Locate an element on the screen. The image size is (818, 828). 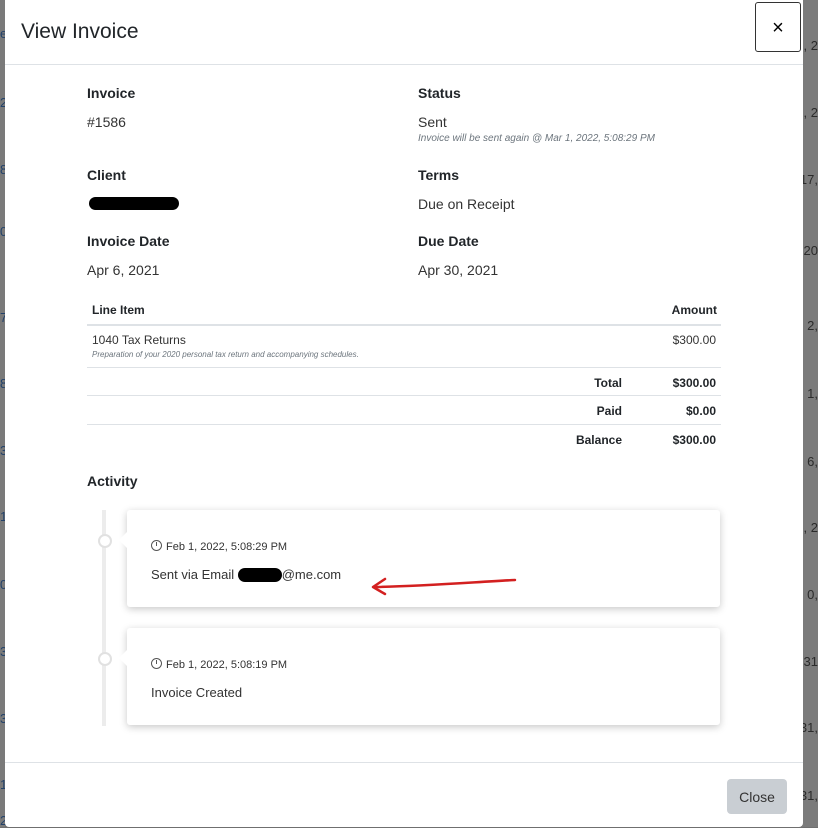
modal-header: View Invoice × is located at coordinates (404, 32).